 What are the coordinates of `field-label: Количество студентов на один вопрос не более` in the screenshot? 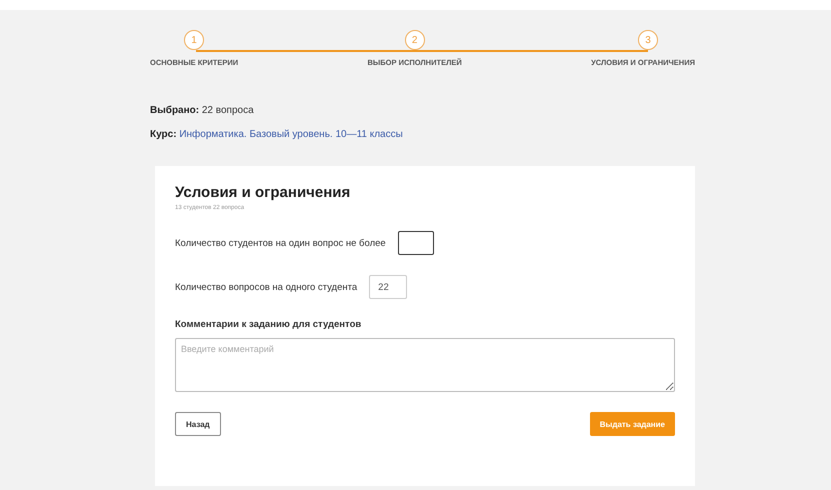 It's located at (280, 243).